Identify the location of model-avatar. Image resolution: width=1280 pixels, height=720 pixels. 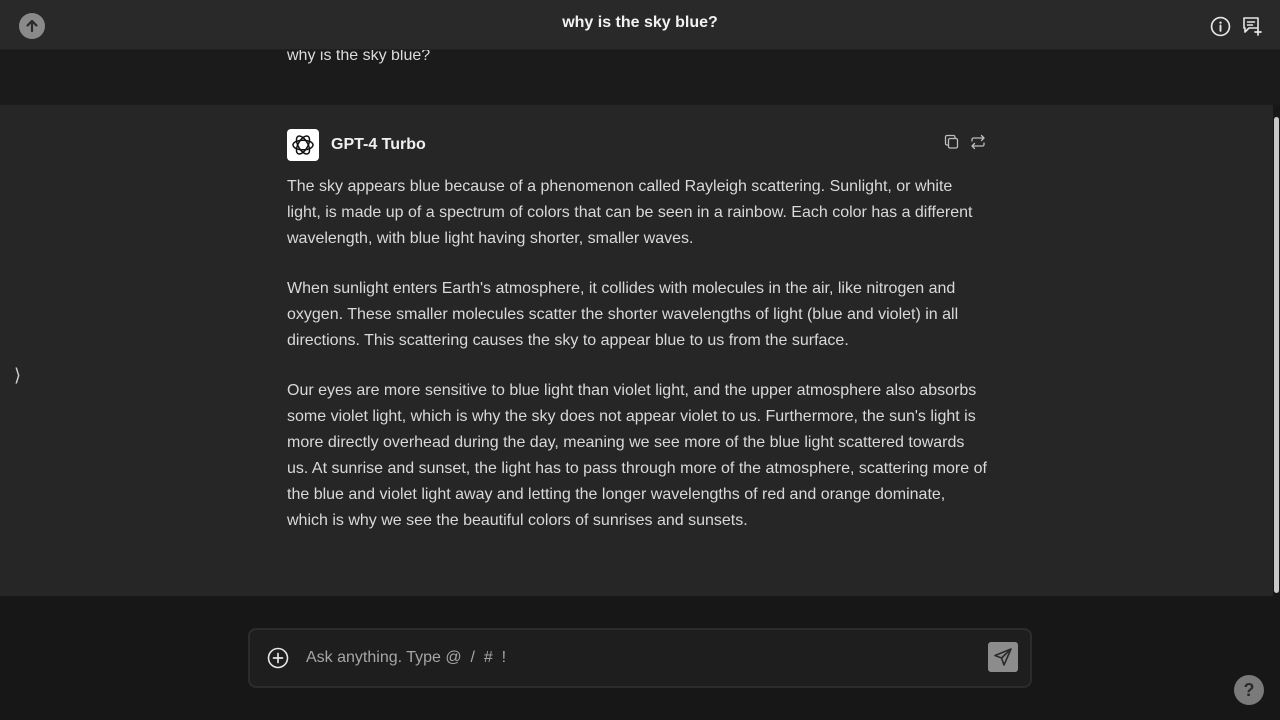
(303, 145).